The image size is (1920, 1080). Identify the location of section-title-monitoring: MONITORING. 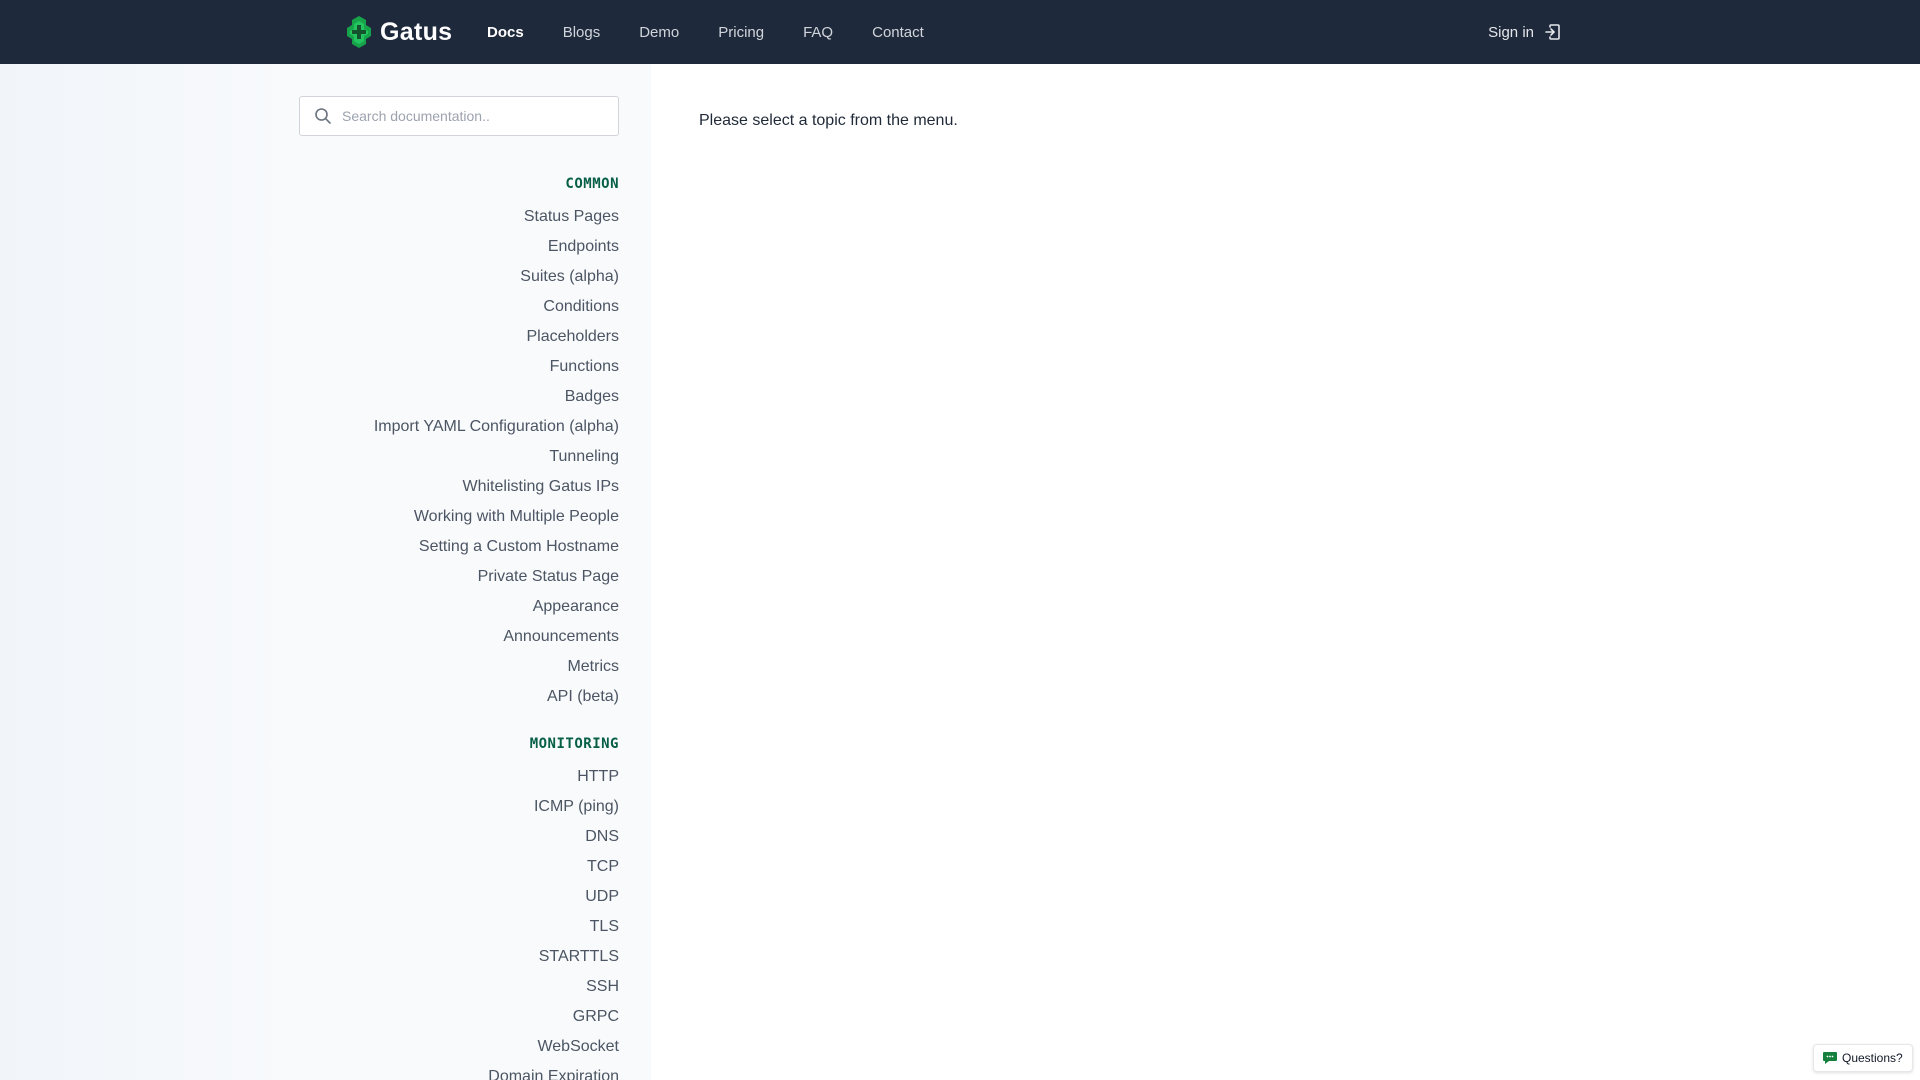
(574, 744).